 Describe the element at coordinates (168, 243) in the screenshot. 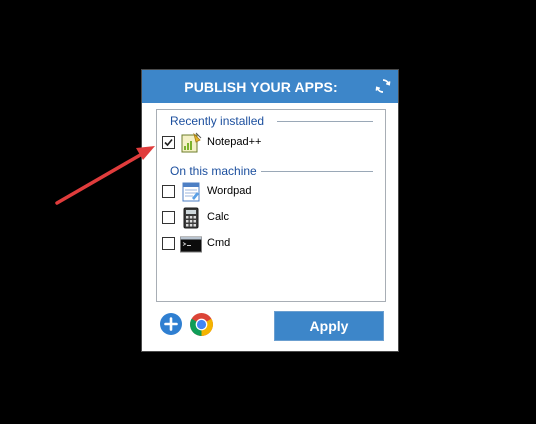

I see `app-checkbox-cmd` at that location.